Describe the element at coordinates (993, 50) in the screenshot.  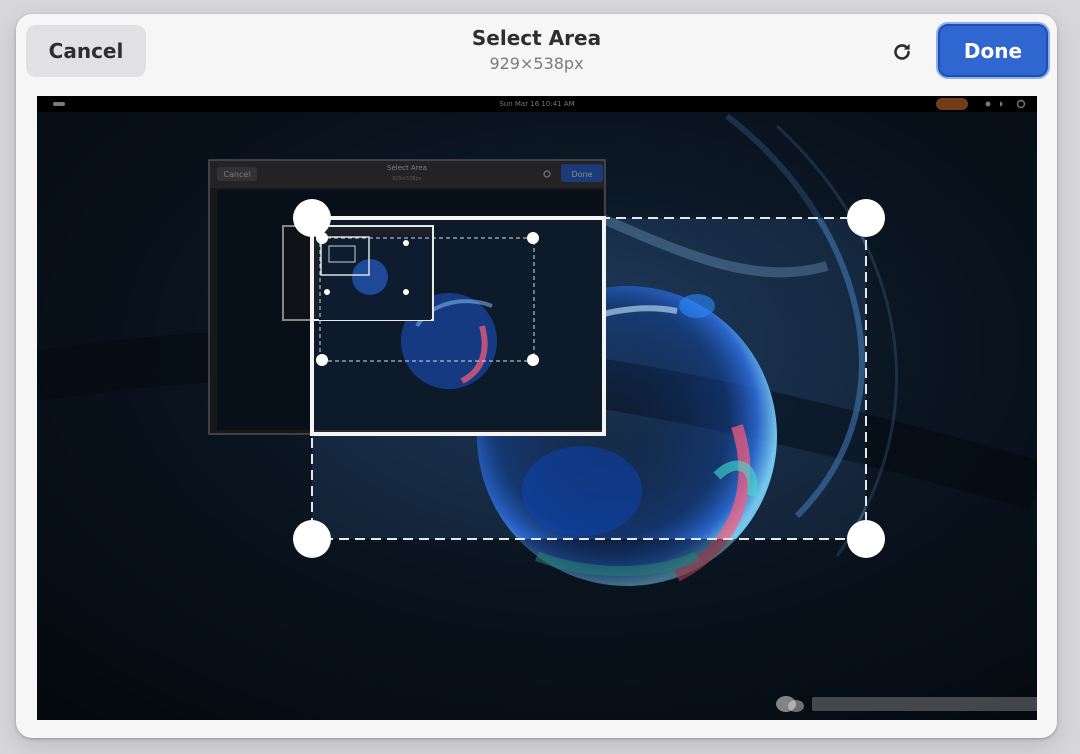
I see `done-button: Done` at that location.